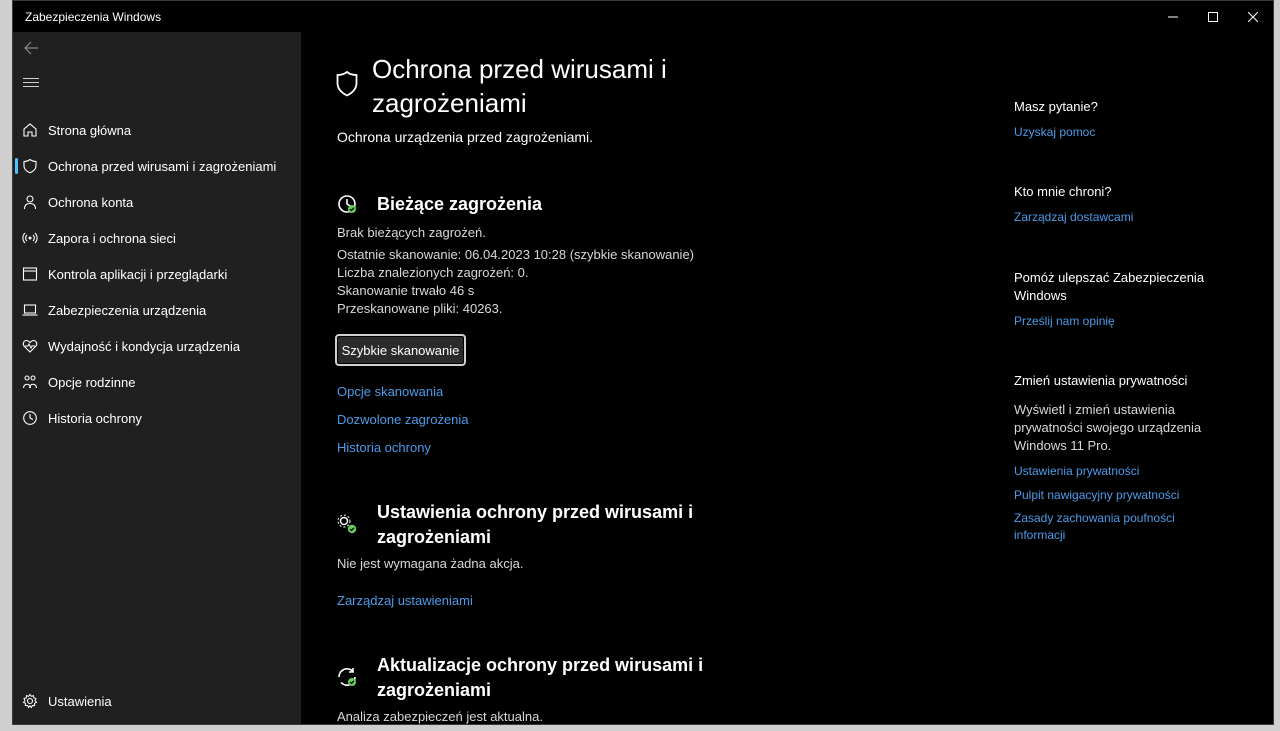  I want to click on maximize-icon, so click(1213, 16).